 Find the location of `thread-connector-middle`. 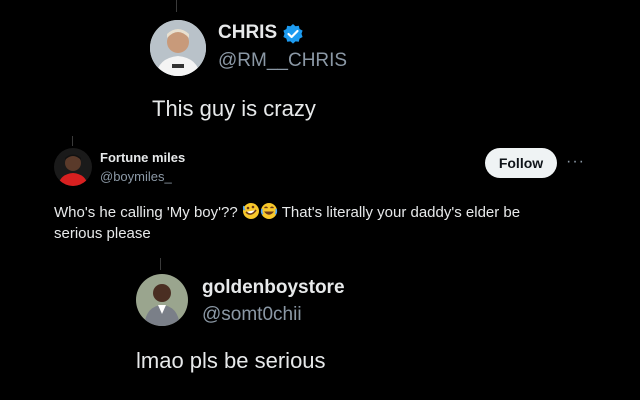

thread-connector-middle is located at coordinates (72, 141).